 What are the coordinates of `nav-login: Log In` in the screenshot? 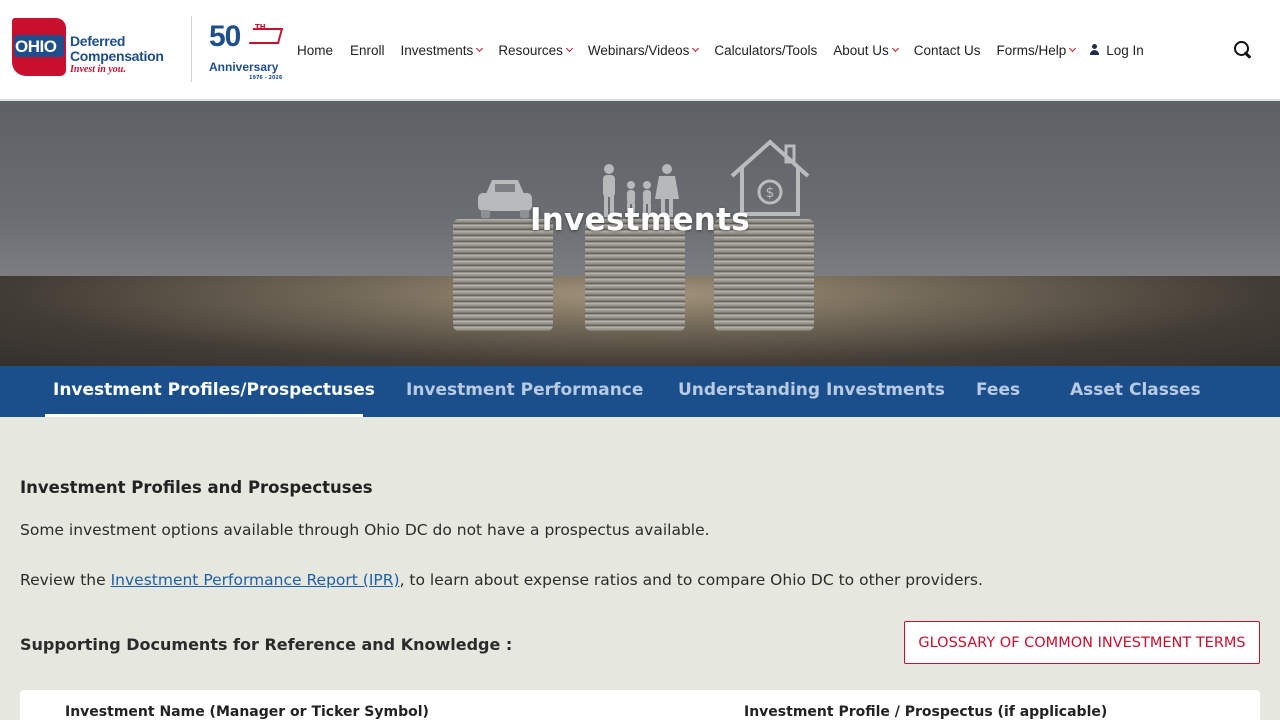 It's located at (1116, 50).